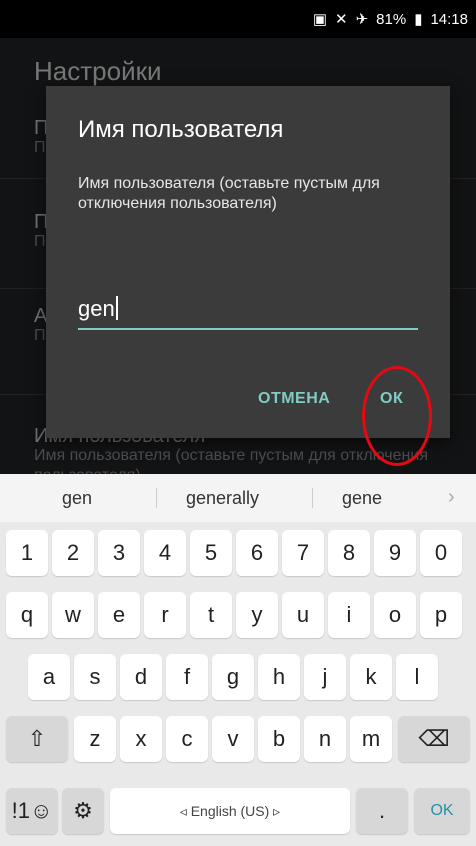  Describe the element at coordinates (382, 811) in the screenshot. I see `period-key: .` at that location.